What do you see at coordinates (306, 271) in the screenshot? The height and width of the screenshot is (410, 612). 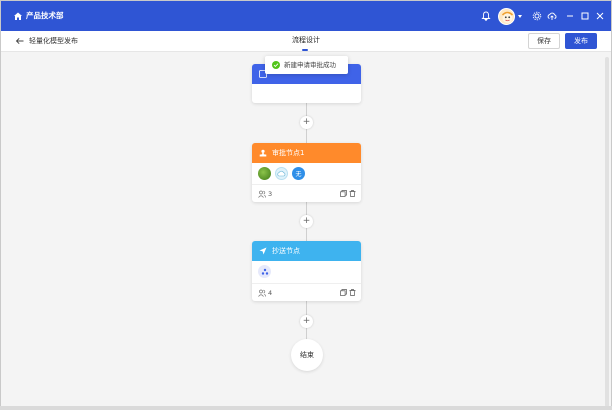 I see `cc-node: 抄送节点 4` at bounding box center [306, 271].